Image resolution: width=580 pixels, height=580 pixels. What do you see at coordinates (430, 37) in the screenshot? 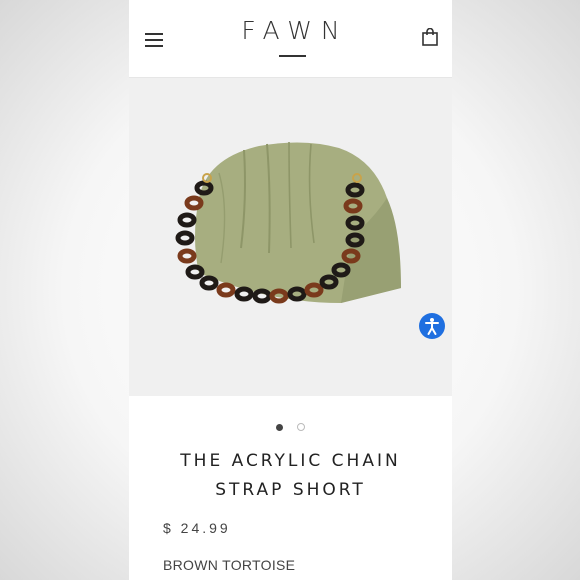
I see `shopping-bag-icon` at bounding box center [430, 37].